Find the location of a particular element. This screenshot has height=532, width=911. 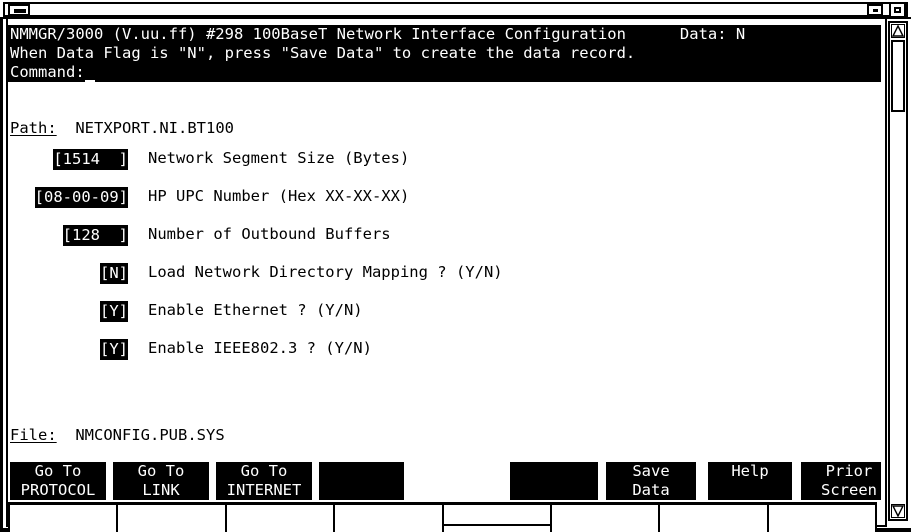

field-label: HP UPC Number (Hex XX-XX-XX) is located at coordinates (279, 196).